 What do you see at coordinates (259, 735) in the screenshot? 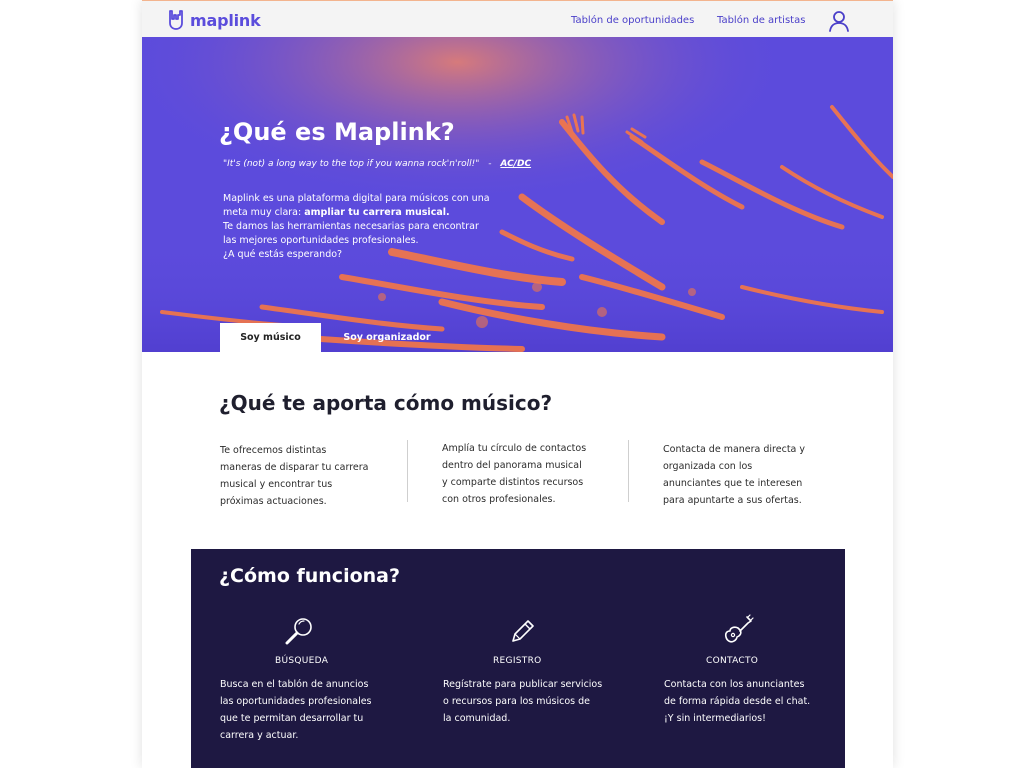
I see `step-line: carrera y actuar.` at bounding box center [259, 735].